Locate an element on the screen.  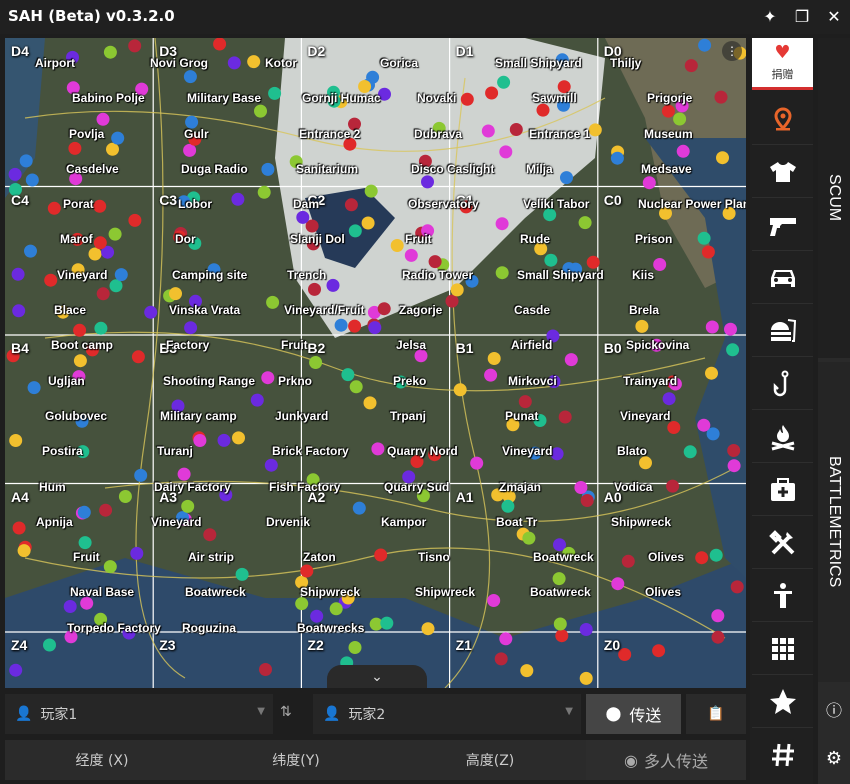
place-label: Prigorje is located at coordinates (670, 98).